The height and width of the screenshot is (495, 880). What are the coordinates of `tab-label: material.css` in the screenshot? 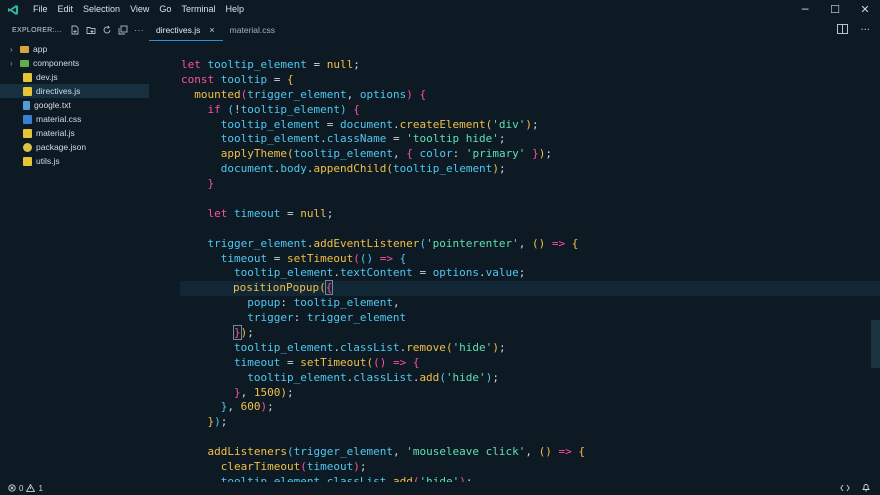 It's located at (252, 30).